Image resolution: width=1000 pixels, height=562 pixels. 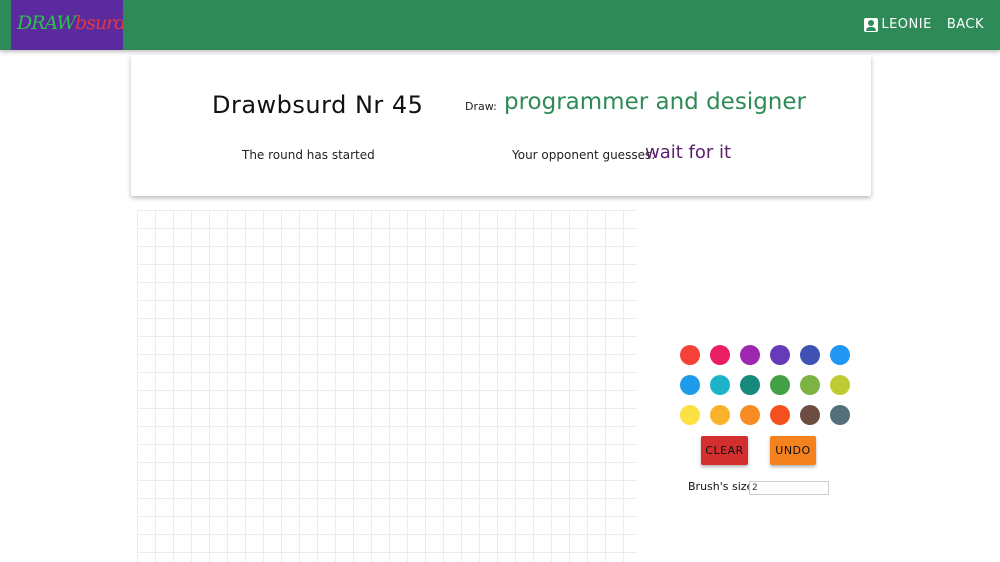 What do you see at coordinates (308, 155) in the screenshot?
I see `round-status: The round has started` at bounding box center [308, 155].